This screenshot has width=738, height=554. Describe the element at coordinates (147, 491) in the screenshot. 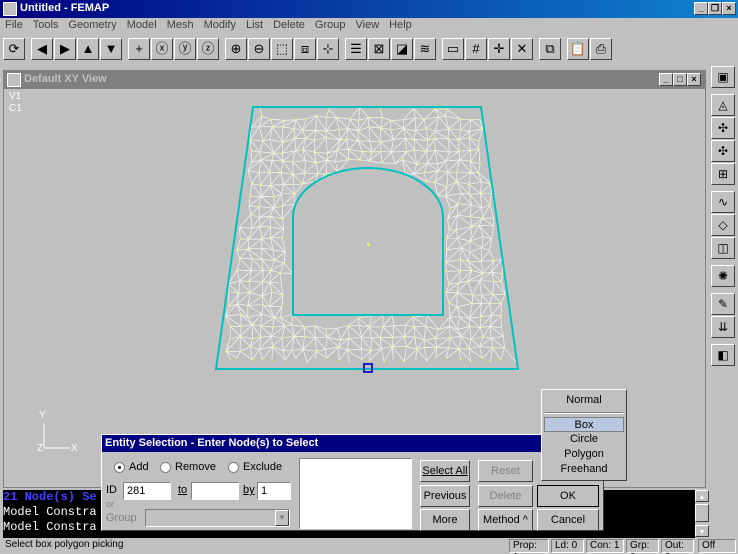

I see `id-field: 281` at that location.